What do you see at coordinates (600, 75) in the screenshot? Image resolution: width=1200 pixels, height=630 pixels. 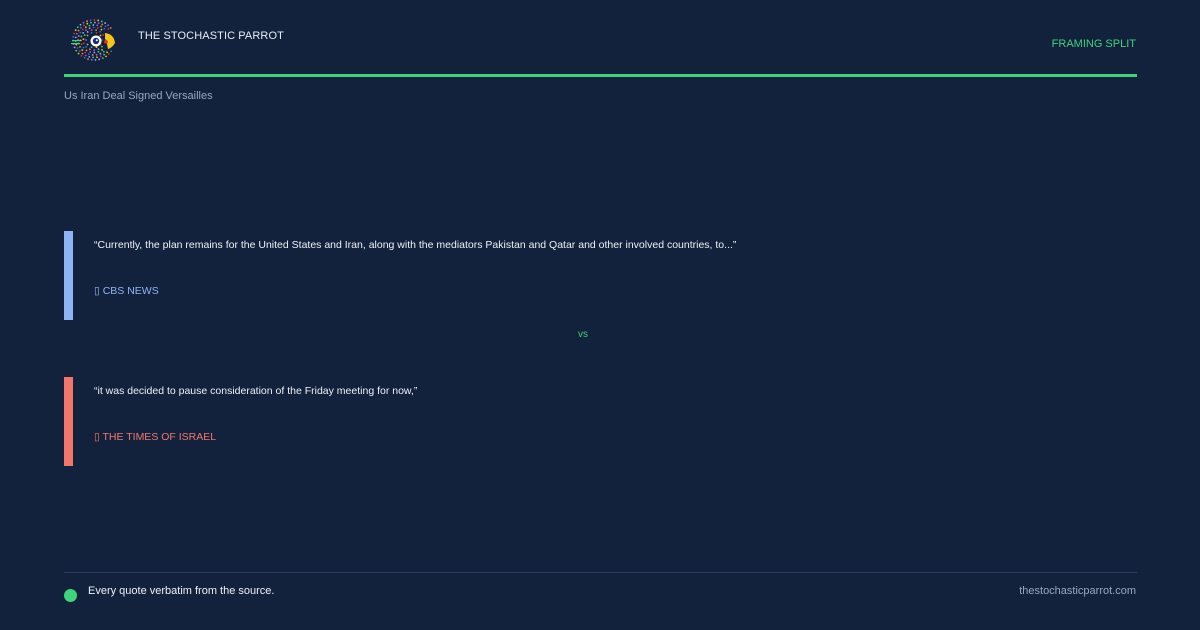 I see `header-divider` at bounding box center [600, 75].